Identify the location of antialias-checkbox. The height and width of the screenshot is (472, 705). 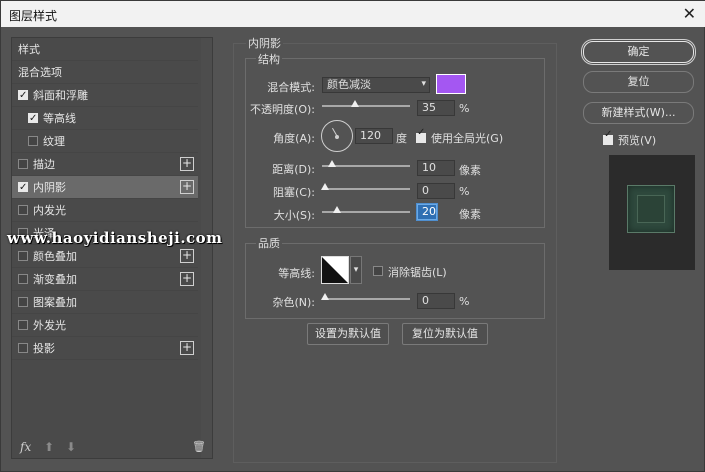
(378, 271).